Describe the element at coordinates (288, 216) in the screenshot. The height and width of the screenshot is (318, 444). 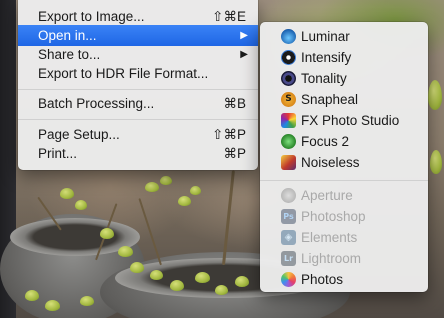
I see `photoshop-icon: Ps` at that location.